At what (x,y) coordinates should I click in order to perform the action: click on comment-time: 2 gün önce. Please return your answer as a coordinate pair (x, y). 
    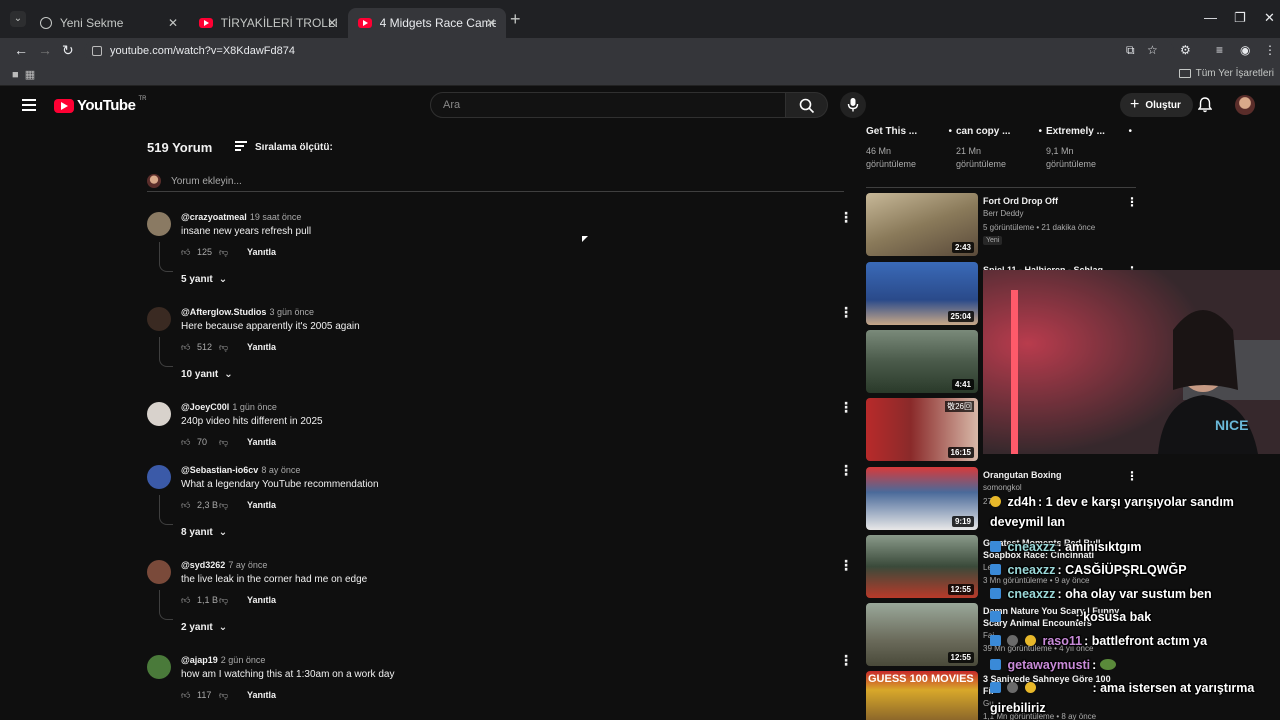
    Looking at the image, I should click on (243, 660).